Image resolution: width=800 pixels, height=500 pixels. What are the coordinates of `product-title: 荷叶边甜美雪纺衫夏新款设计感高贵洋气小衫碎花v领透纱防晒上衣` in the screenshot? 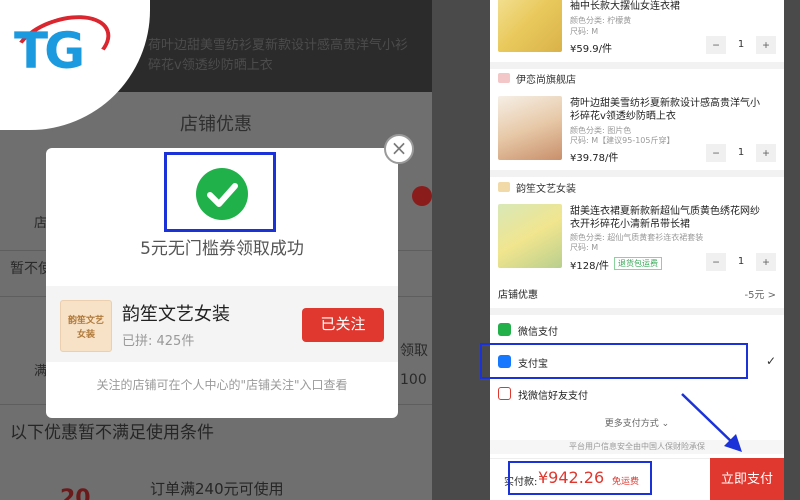 It's located at (665, 110).